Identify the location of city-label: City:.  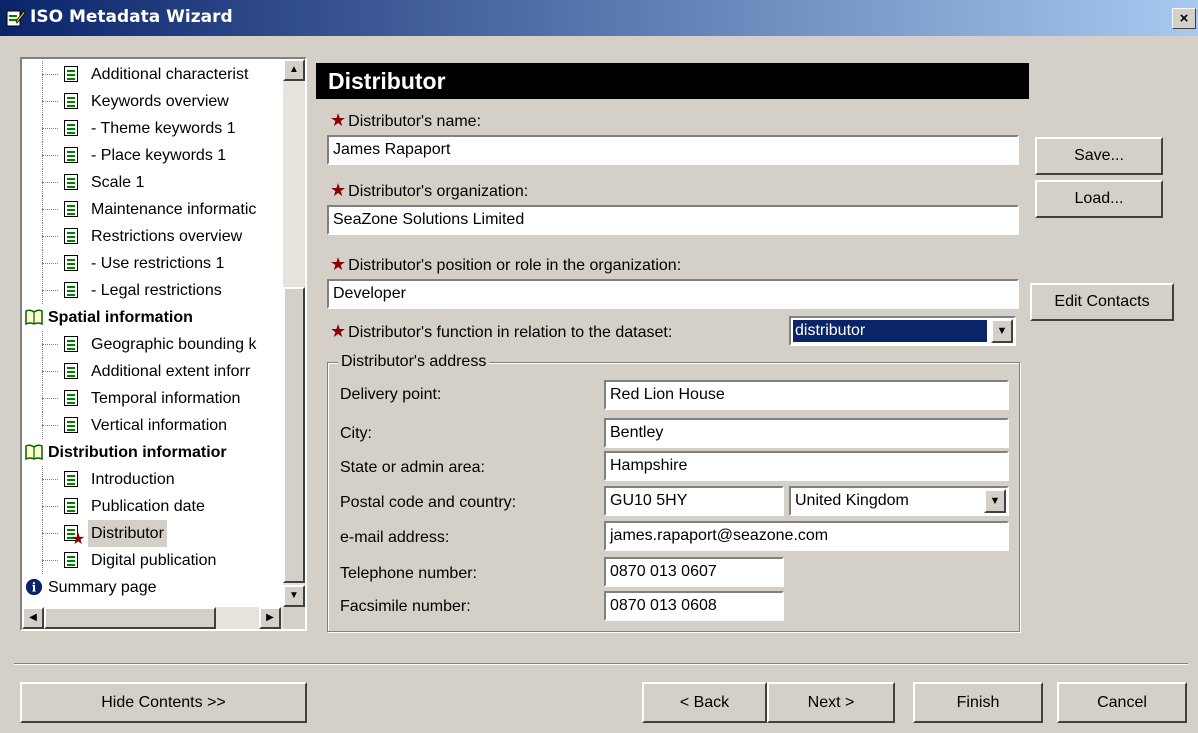
(356, 433).